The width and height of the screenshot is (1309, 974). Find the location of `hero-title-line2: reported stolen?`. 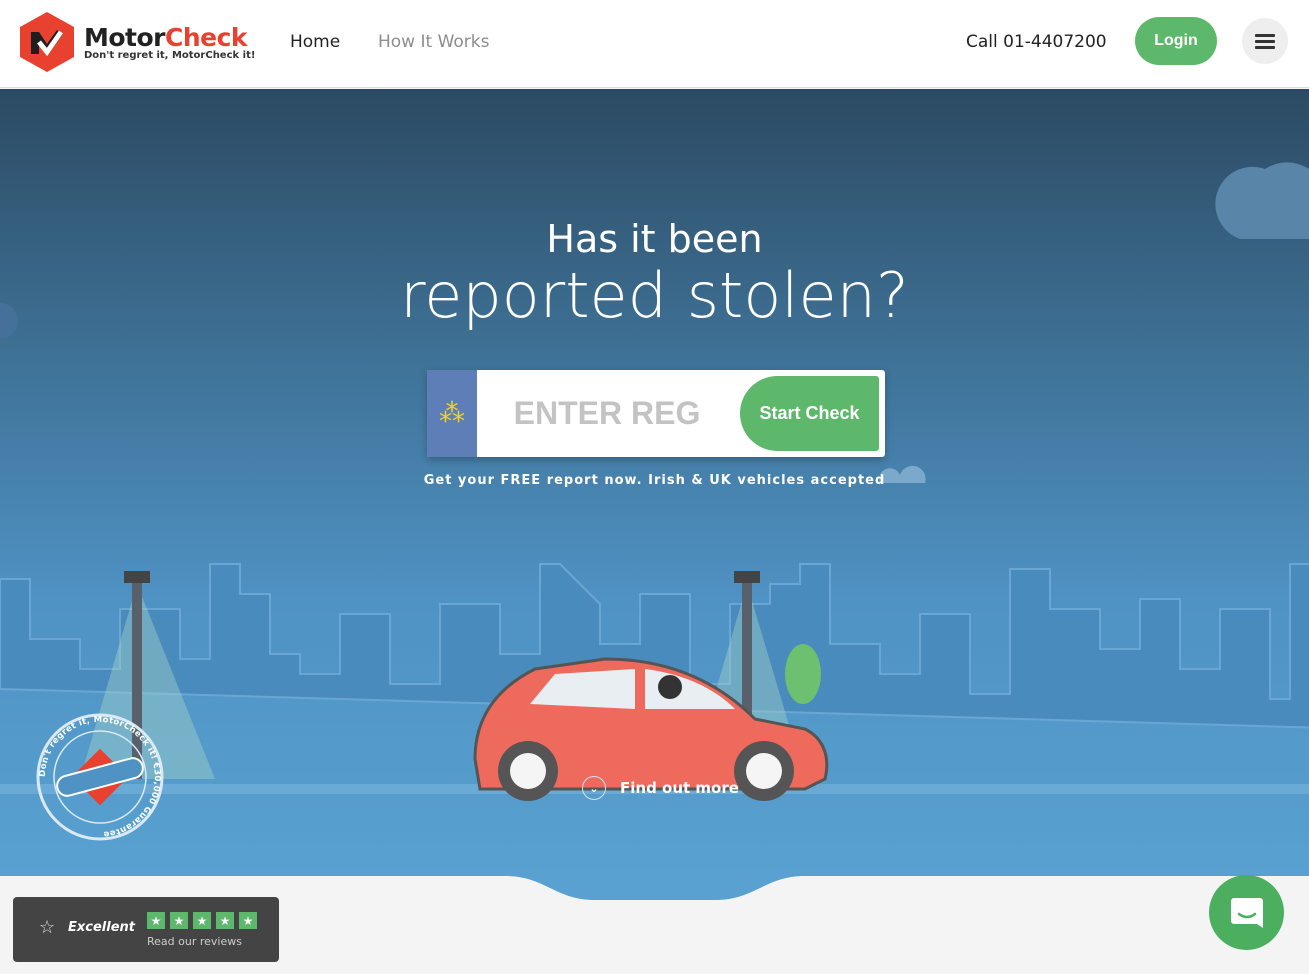

hero-title-line2: reported stolen? is located at coordinates (654, 295).